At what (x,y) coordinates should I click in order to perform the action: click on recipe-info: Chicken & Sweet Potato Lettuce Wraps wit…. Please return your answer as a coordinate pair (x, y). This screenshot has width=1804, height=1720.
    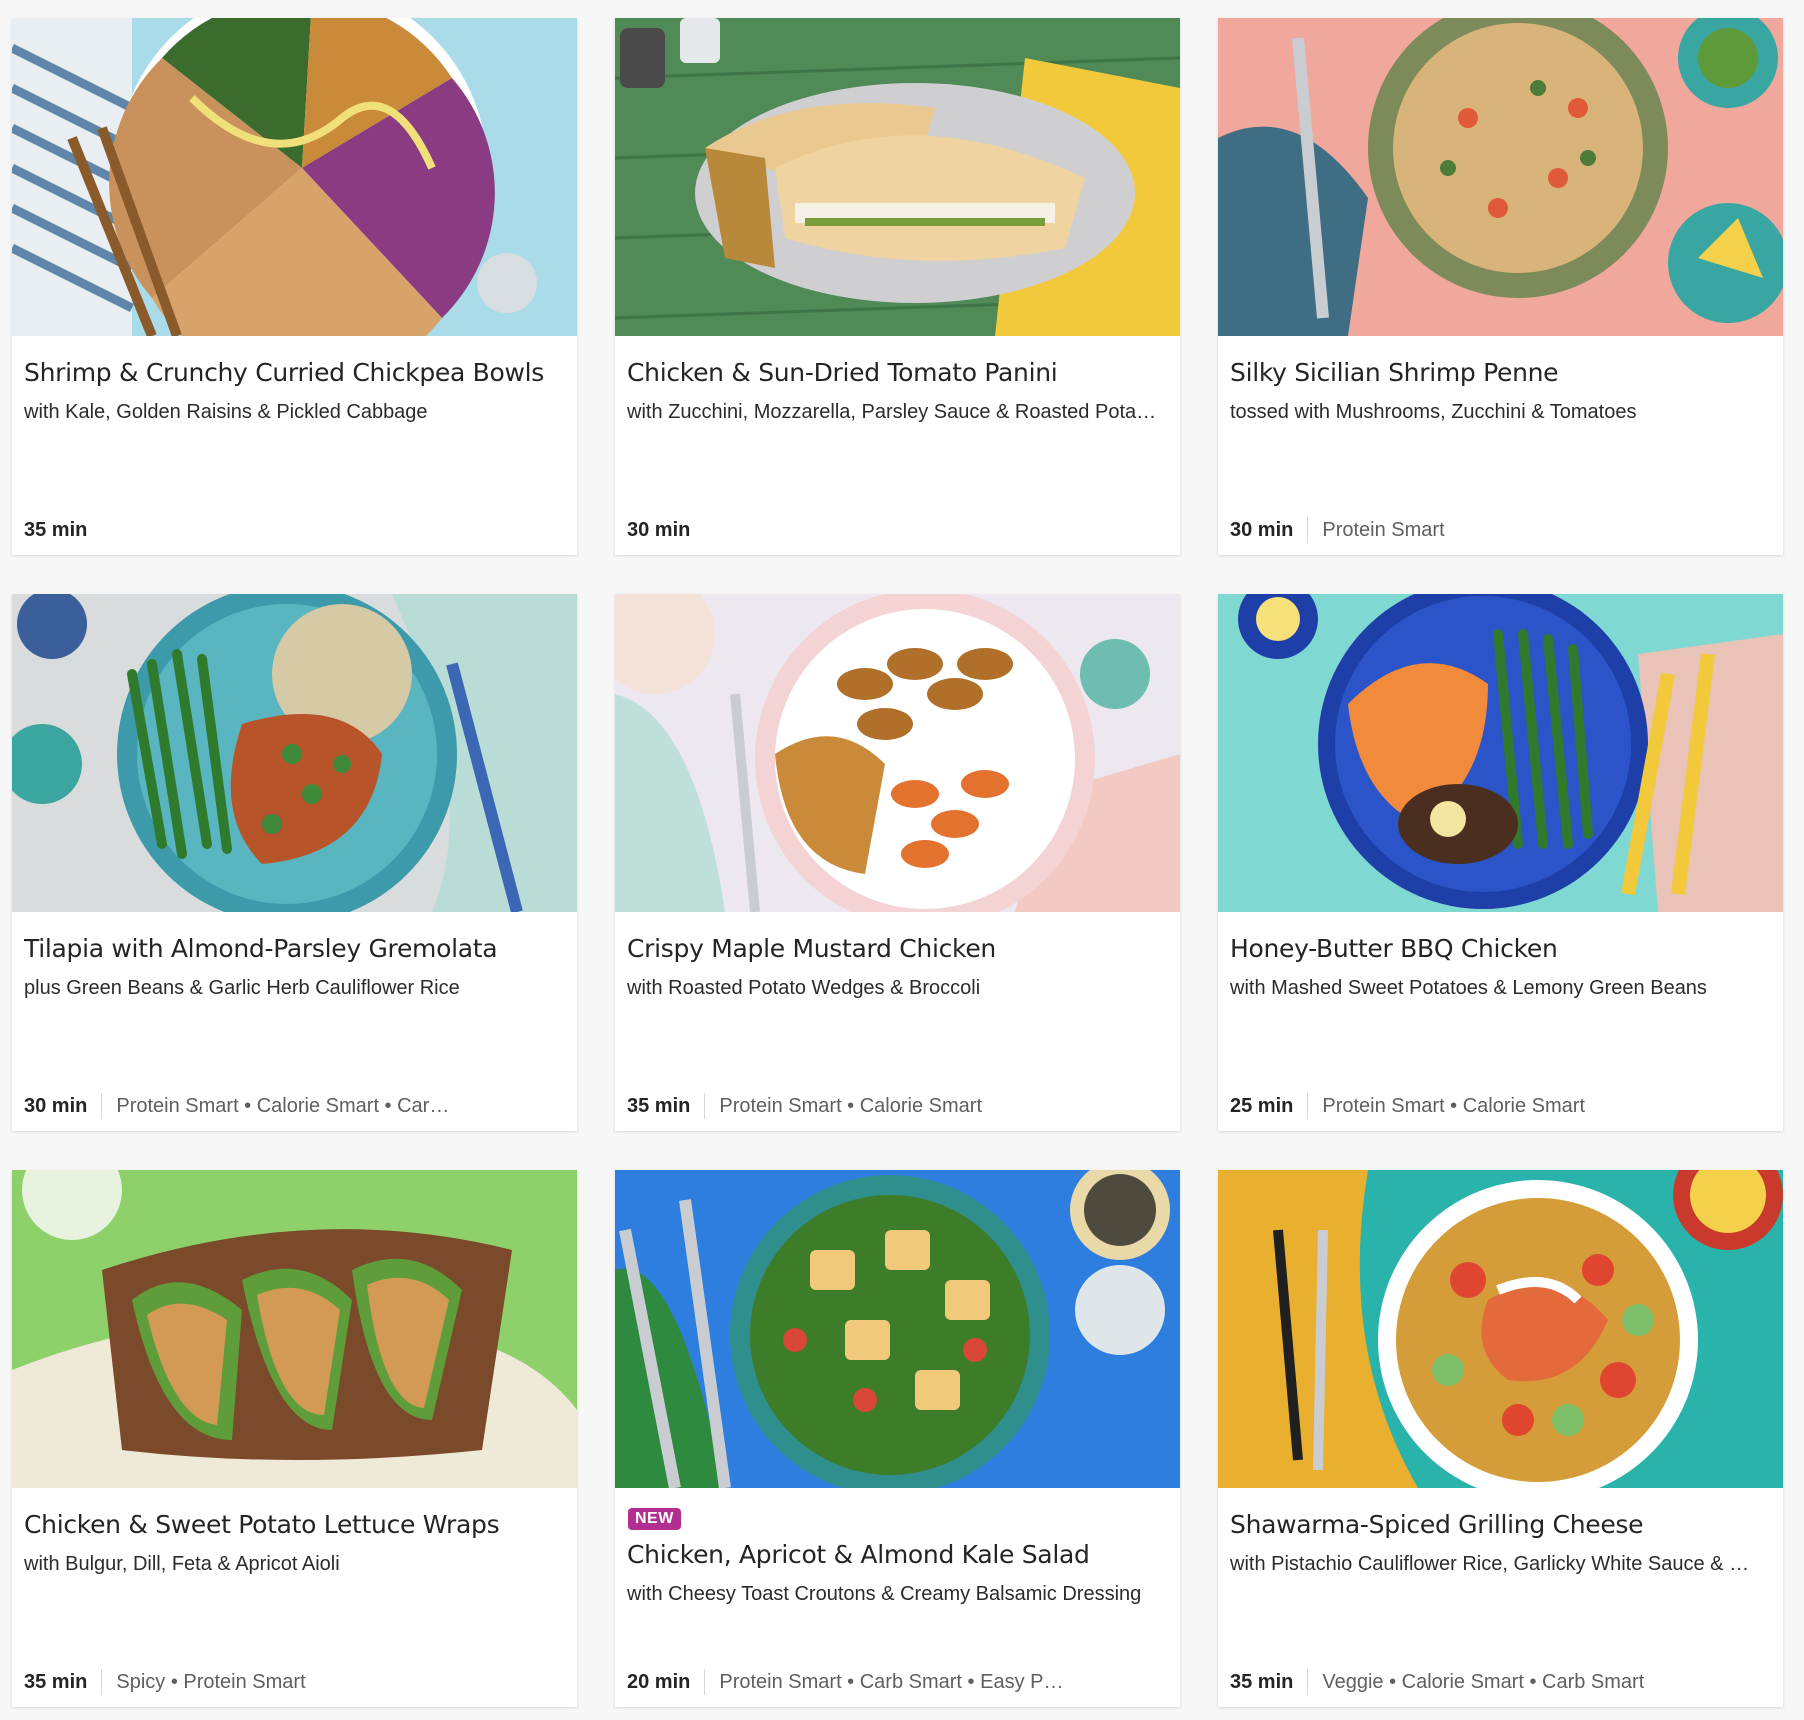
    Looking at the image, I should click on (294, 1597).